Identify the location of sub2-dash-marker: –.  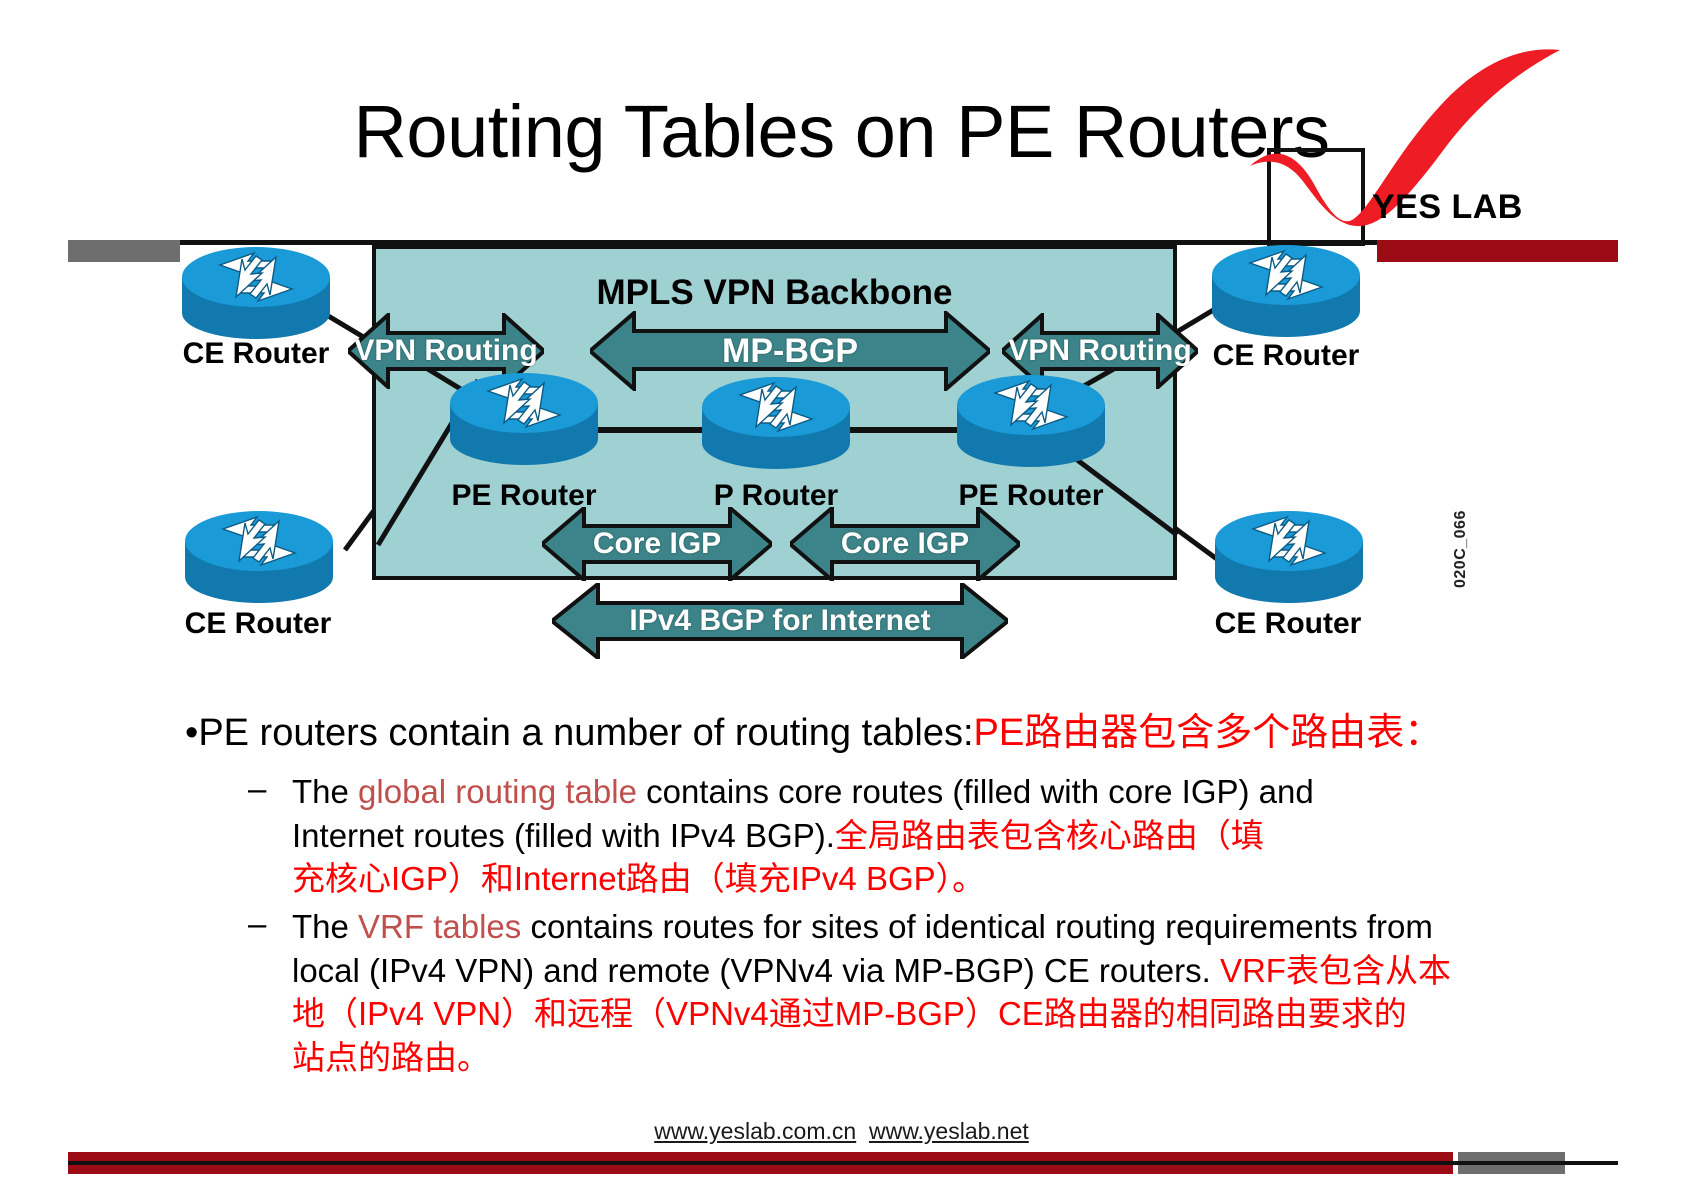
(257, 923).